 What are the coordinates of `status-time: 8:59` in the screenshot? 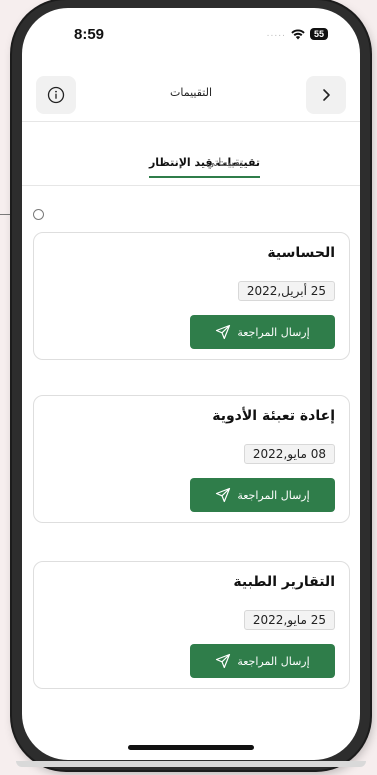 It's located at (89, 34).